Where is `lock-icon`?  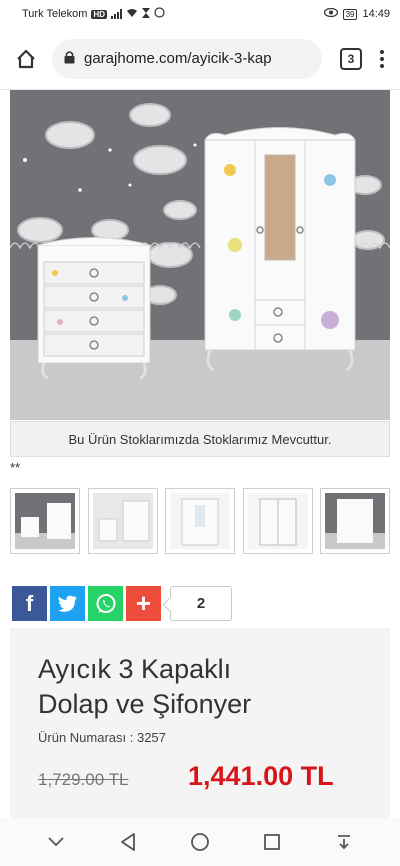 lock-icon is located at coordinates (69, 59).